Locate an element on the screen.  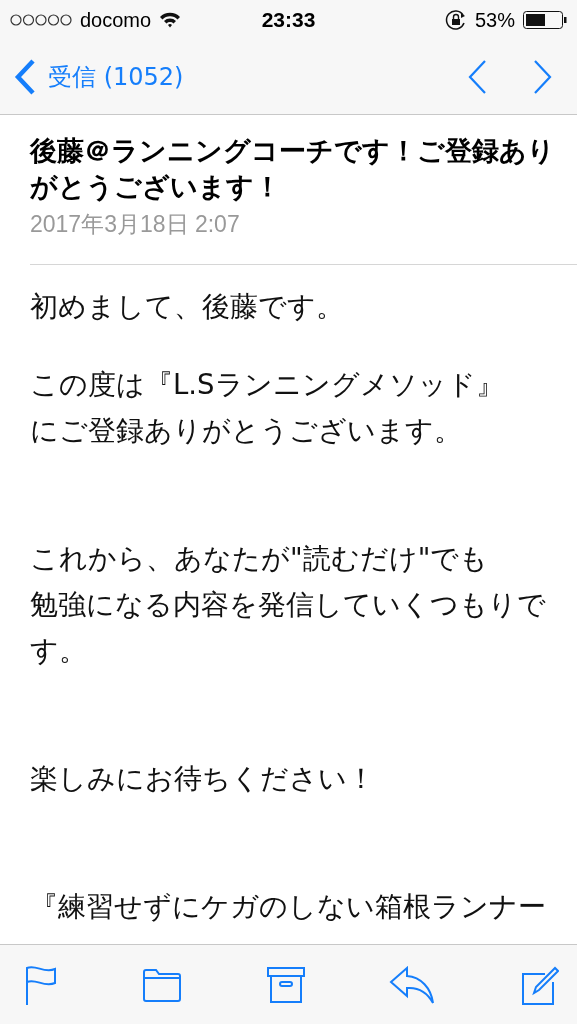
back-button: 受信 (1052) is located at coordinates (99, 77).